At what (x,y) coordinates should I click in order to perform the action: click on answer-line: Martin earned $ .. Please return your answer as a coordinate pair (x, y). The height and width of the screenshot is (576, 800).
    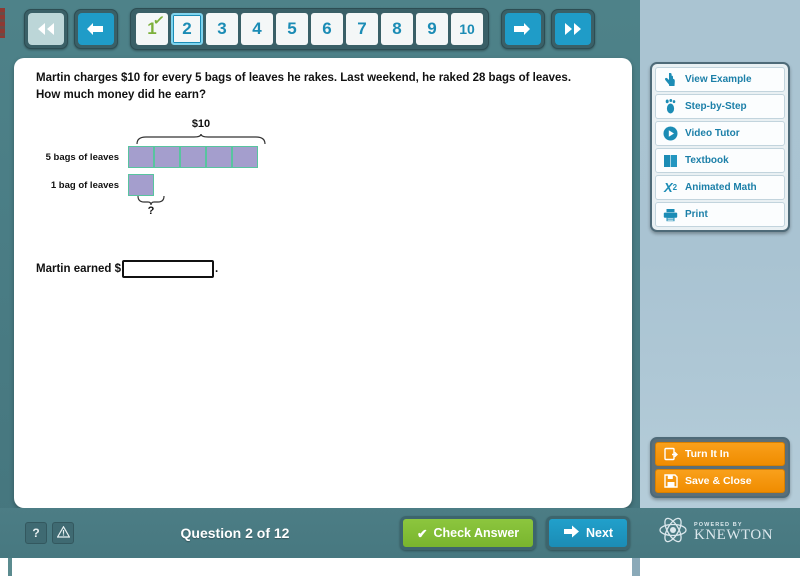
    Looking at the image, I should click on (127, 269).